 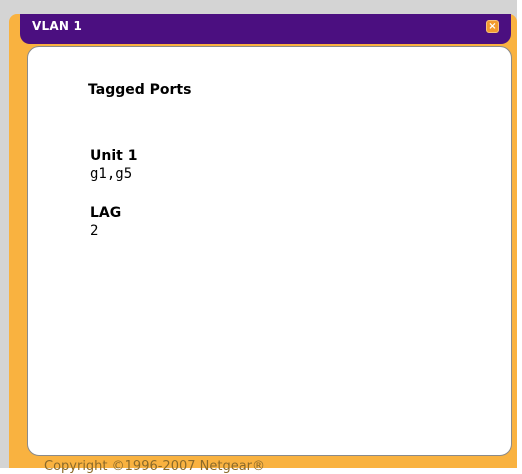 What do you see at coordinates (140, 90) in the screenshot?
I see `section-title: Tagged Ports` at bounding box center [140, 90].